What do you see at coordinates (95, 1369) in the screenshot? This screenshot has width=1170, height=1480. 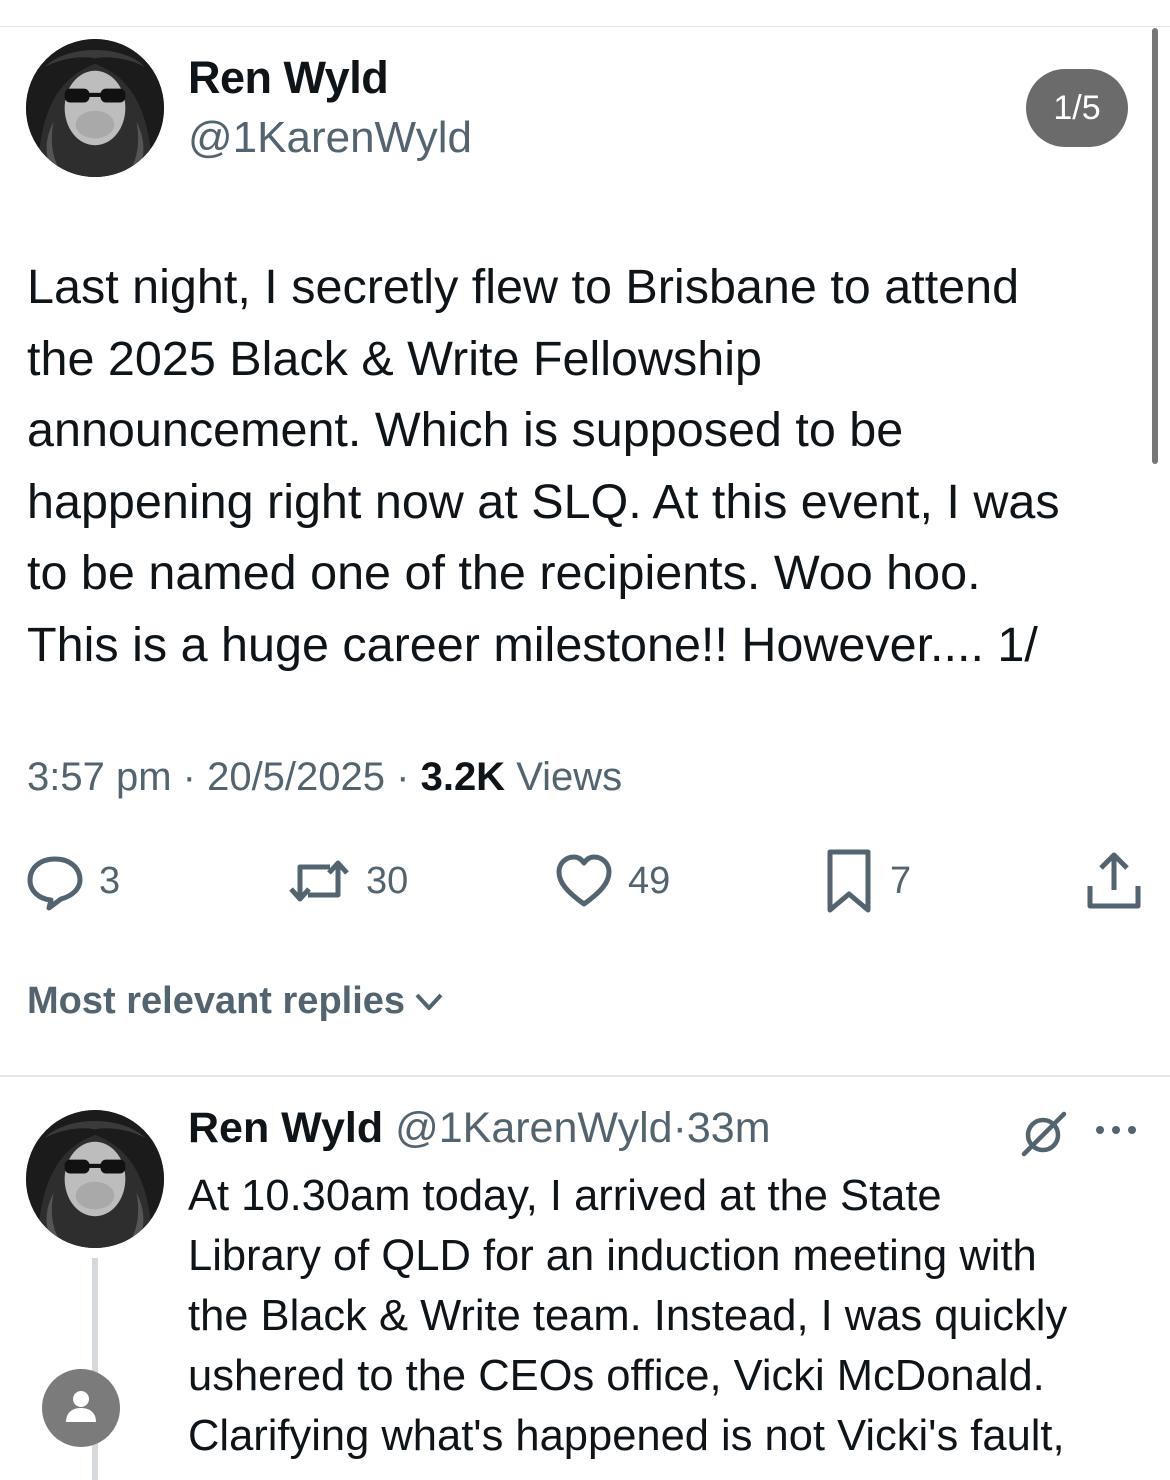 I see `thread-connector-line` at bounding box center [95, 1369].